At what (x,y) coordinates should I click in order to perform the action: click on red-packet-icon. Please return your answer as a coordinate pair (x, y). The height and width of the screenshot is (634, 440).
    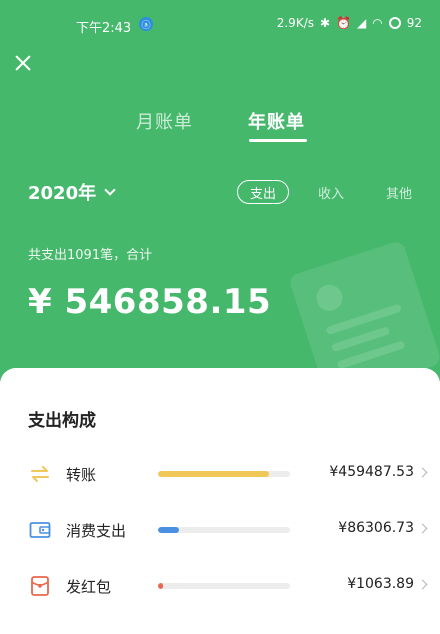
    Looking at the image, I should click on (40, 586).